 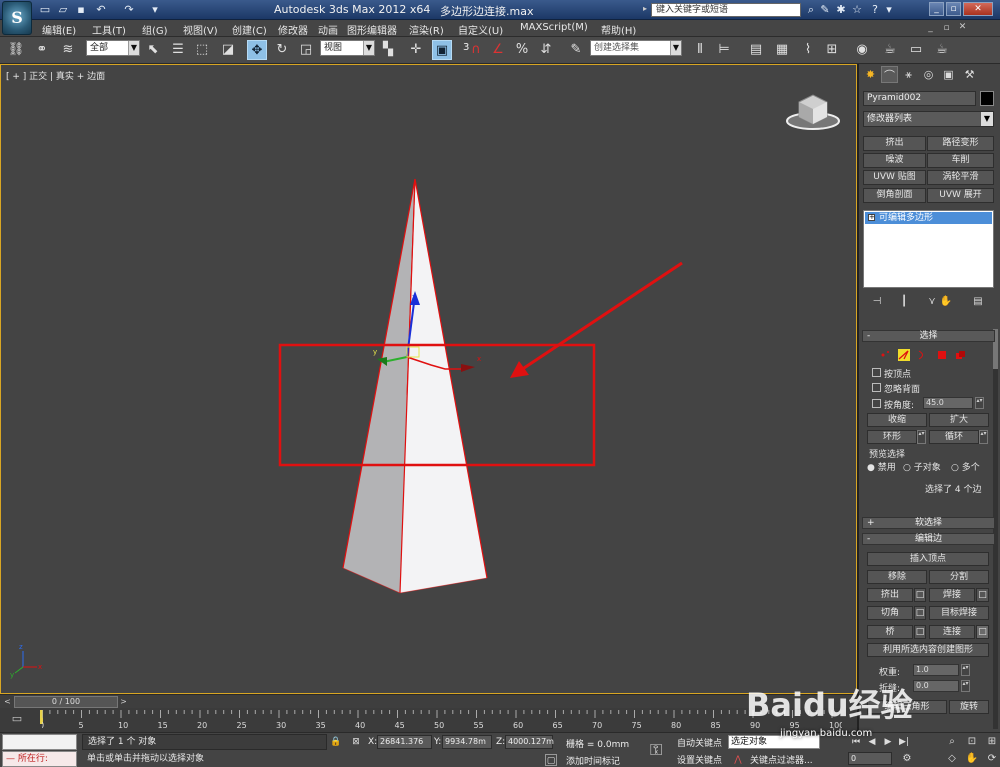 What do you see at coordinates (249, 29) in the screenshot?
I see `menu-create: 创建(C)` at bounding box center [249, 29].